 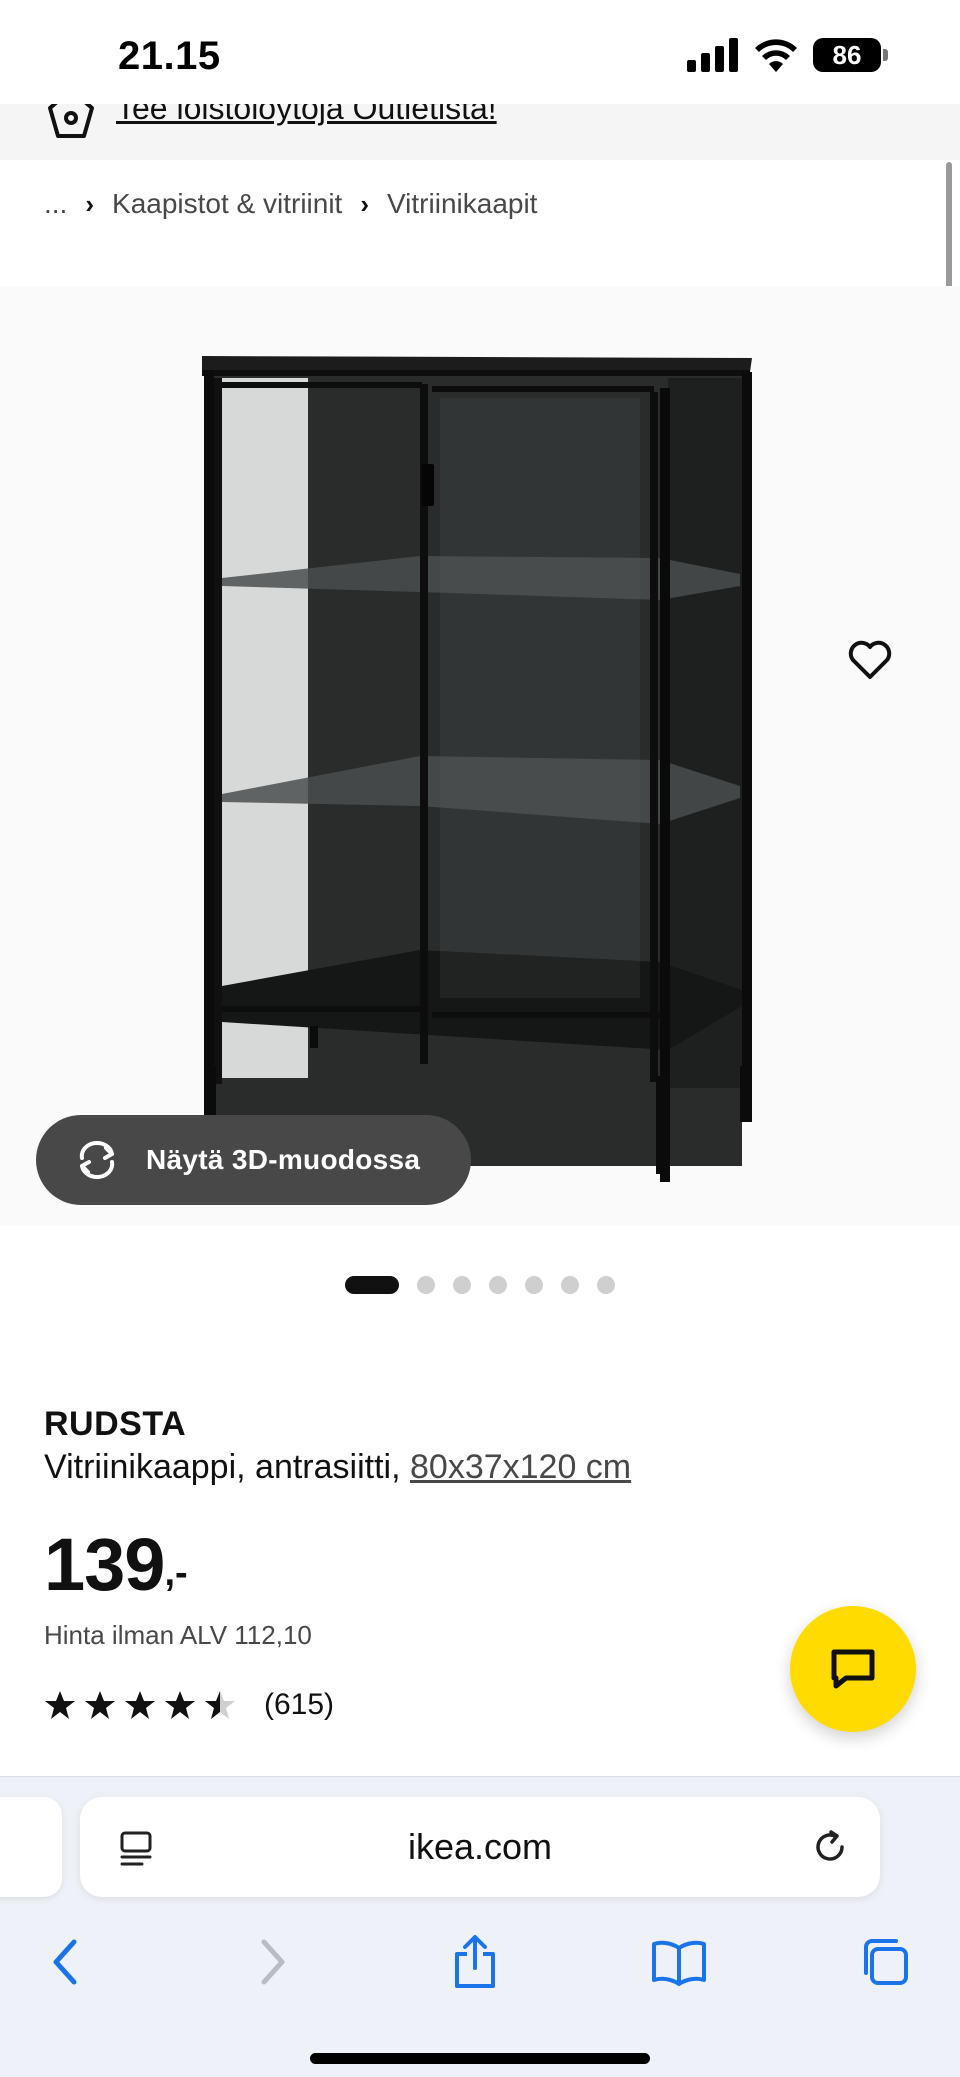 I want to click on browser-bottom-bar: ikea.com, so click(x=480, y=1926).